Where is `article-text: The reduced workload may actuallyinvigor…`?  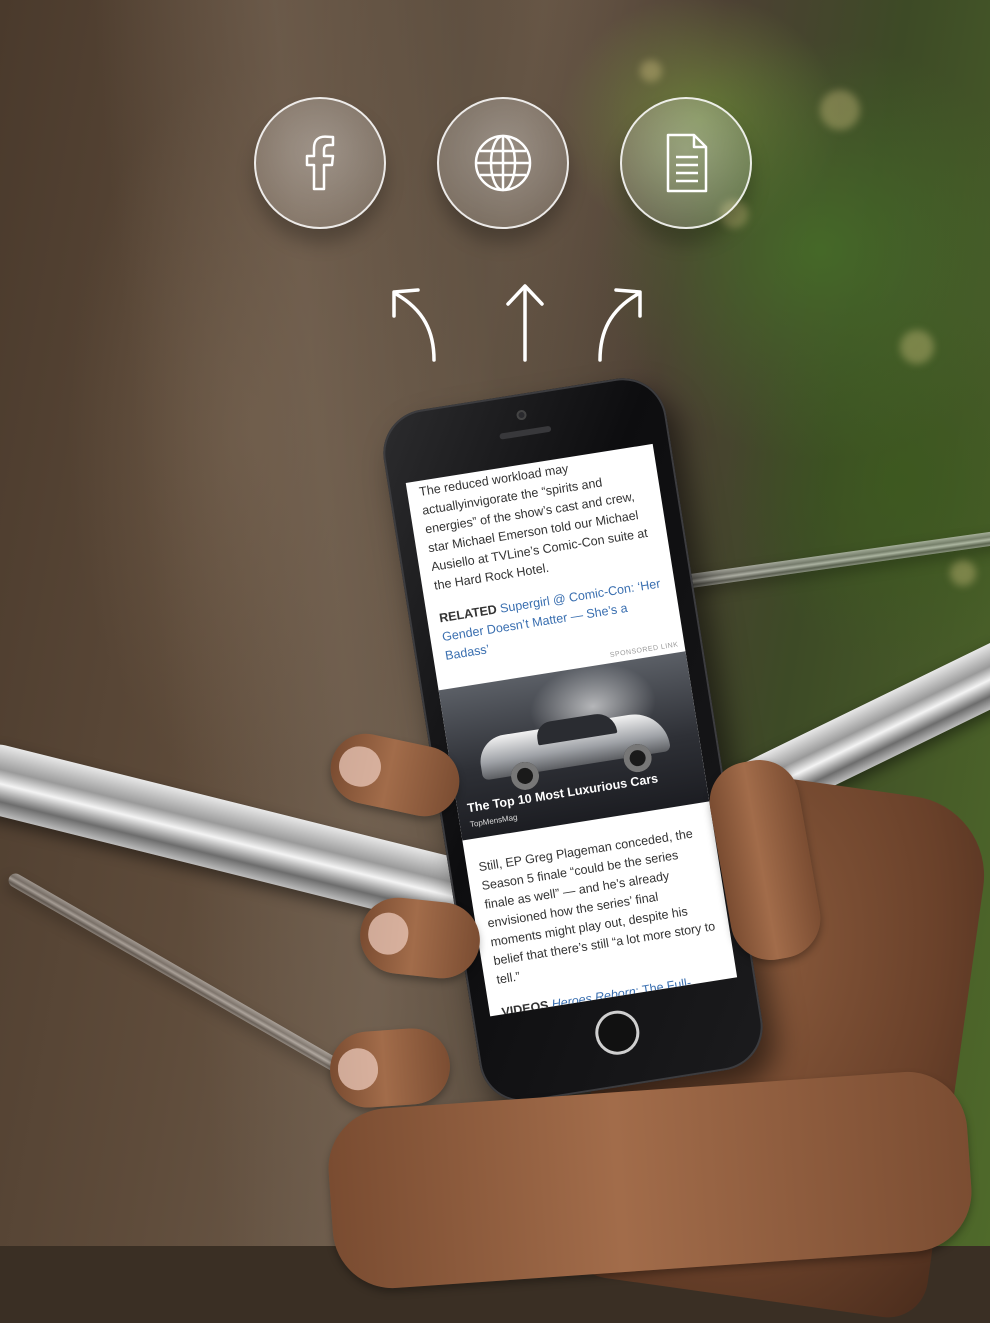 article-text: The reduced workload may actuallyinvigor… is located at coordinates (533, 527).